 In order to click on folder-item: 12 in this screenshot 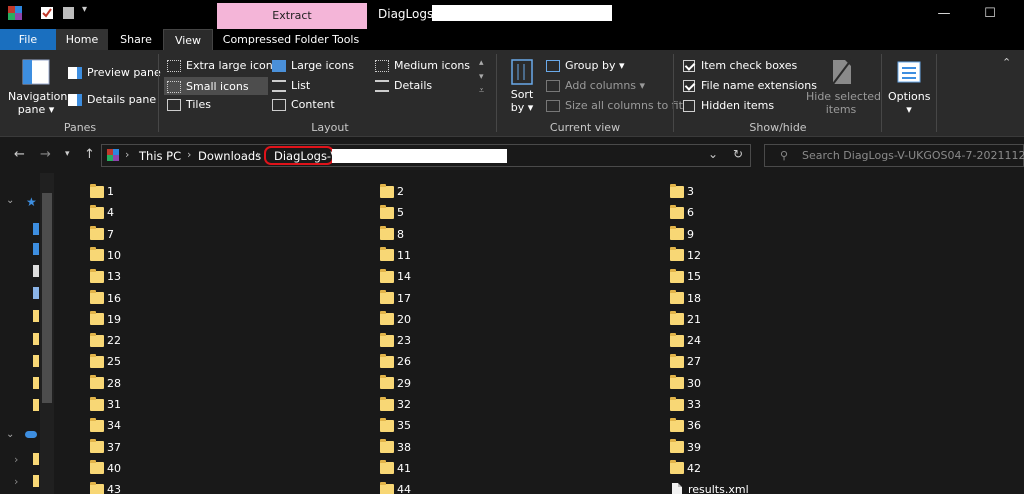, I will do `click(685, 255)`.